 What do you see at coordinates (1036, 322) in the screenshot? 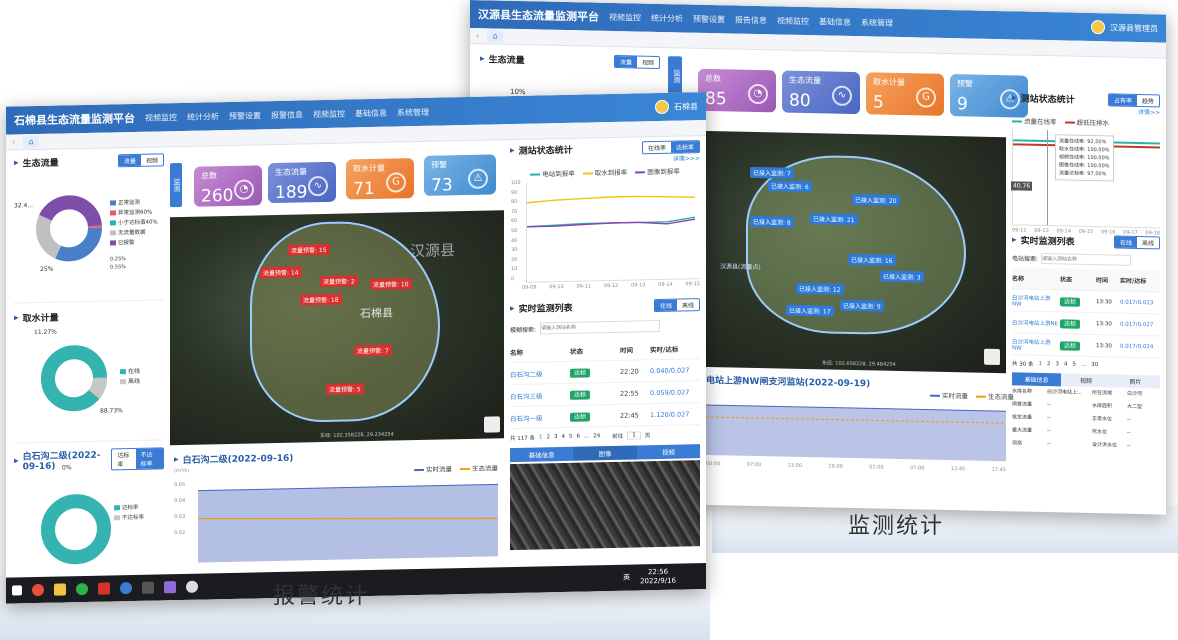
I see `row-name: 白沙河电站上游NE` at bounding box center [1036, 322].